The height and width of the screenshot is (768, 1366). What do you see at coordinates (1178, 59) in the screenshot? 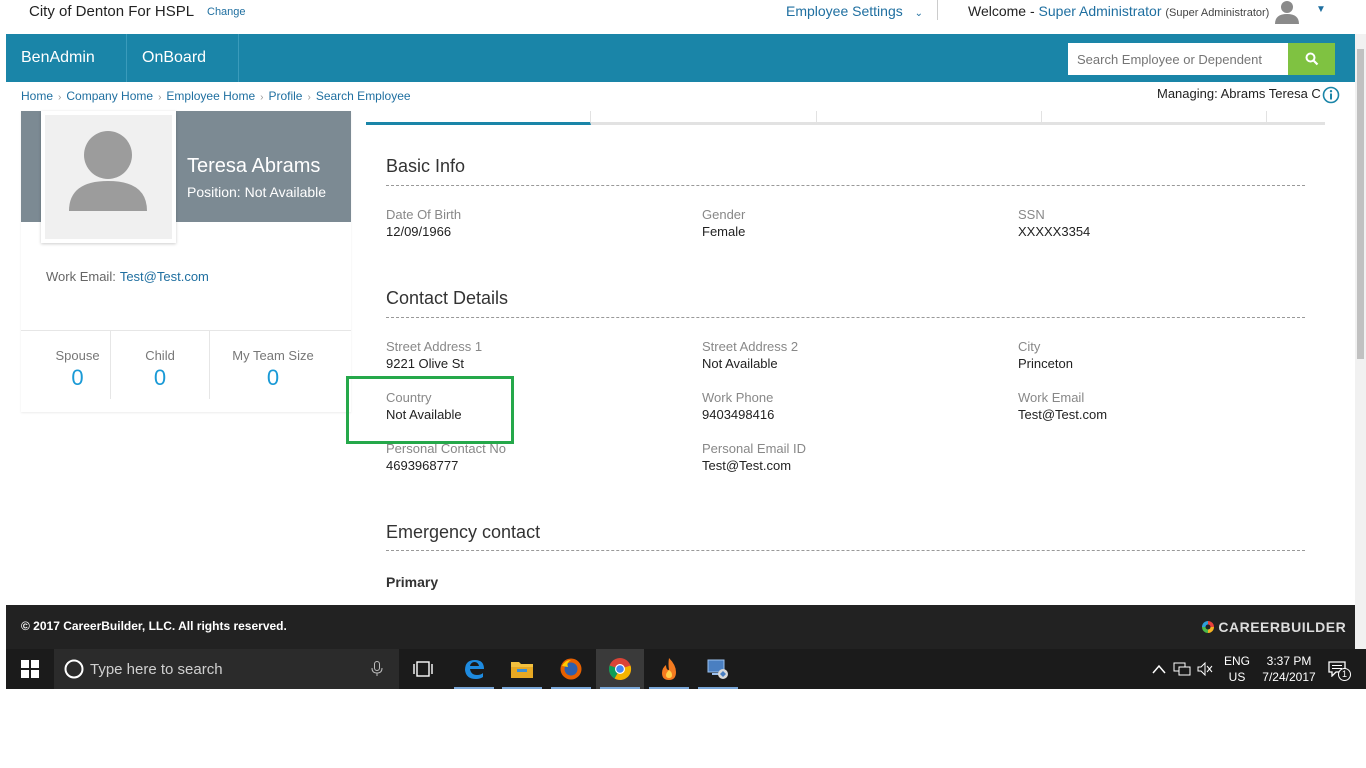
I see `employee-search-input` at bounding box center [1178, 59].